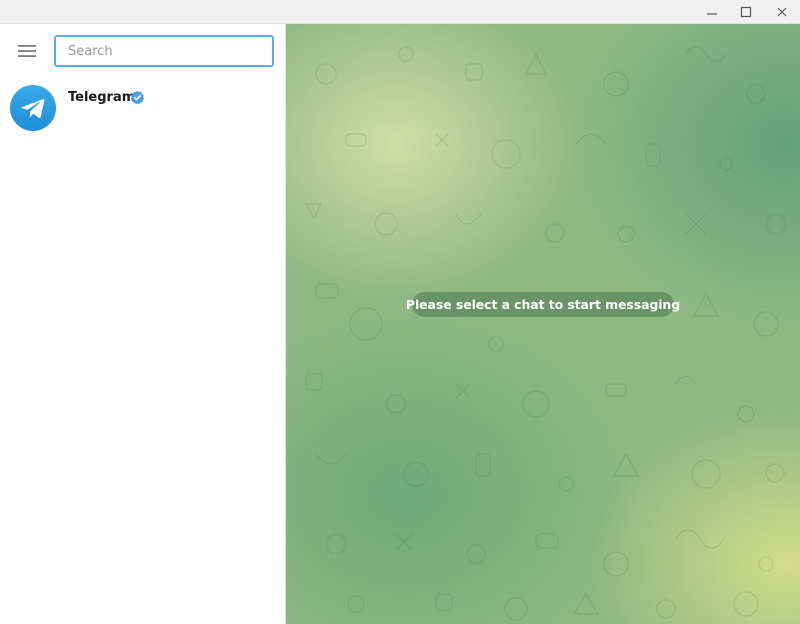  What do you see at coordinates (543, 304) in the screenshot?
I see `empty-chat-message: Please select a chat to start messaging` at bounding box center [543, 304].